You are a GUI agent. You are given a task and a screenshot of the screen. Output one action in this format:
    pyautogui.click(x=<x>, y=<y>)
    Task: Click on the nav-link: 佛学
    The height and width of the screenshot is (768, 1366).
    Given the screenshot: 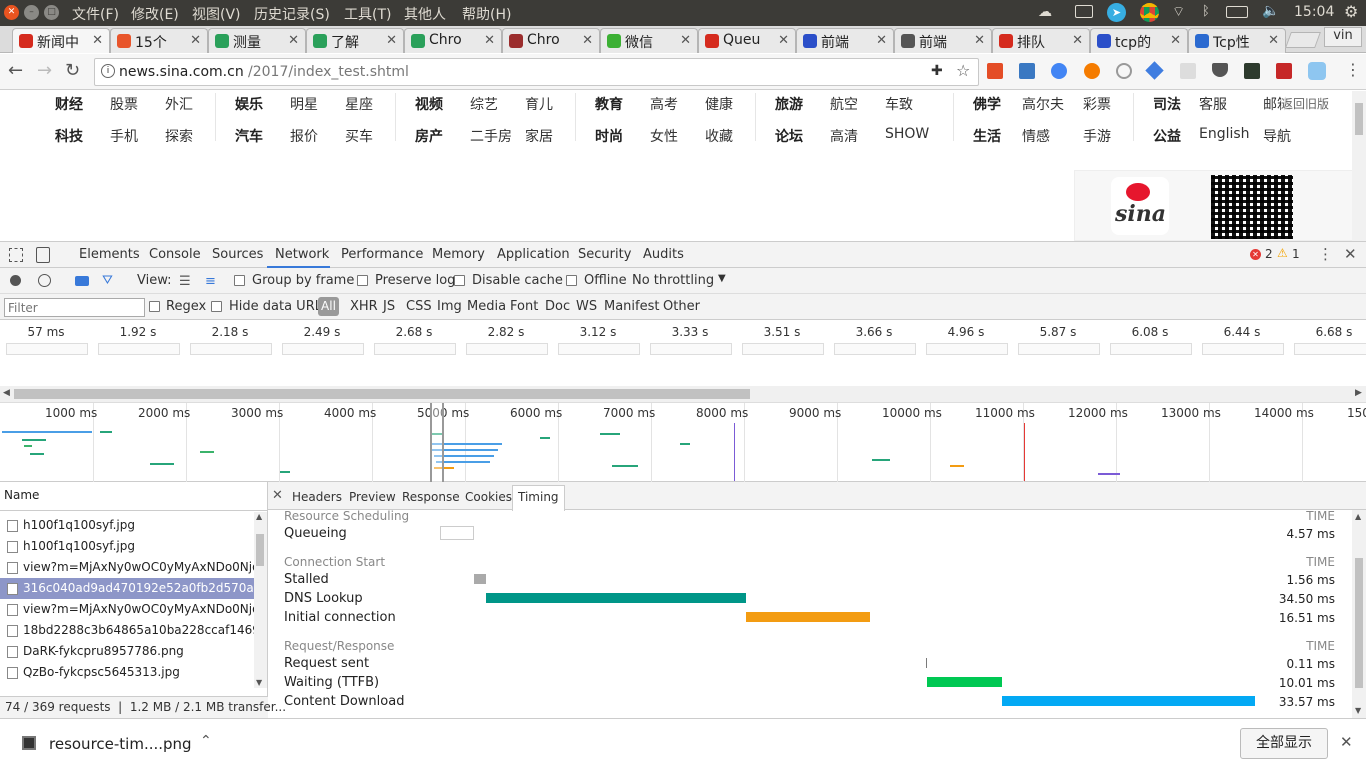 What is the action you would take?
    pyautogui.click(x=987, y=104)
    